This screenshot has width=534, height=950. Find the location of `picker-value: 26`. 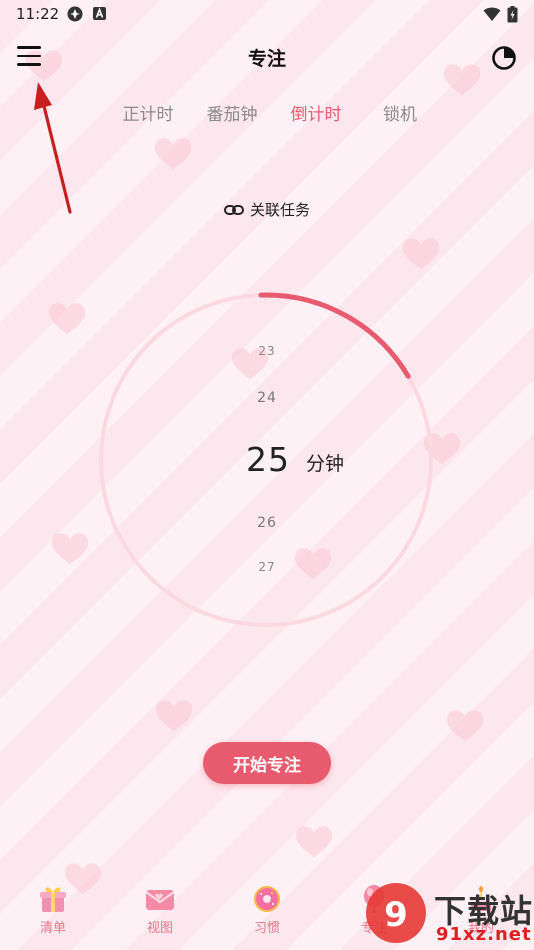

picker-value: 26 is located at coordinates (267, 523).